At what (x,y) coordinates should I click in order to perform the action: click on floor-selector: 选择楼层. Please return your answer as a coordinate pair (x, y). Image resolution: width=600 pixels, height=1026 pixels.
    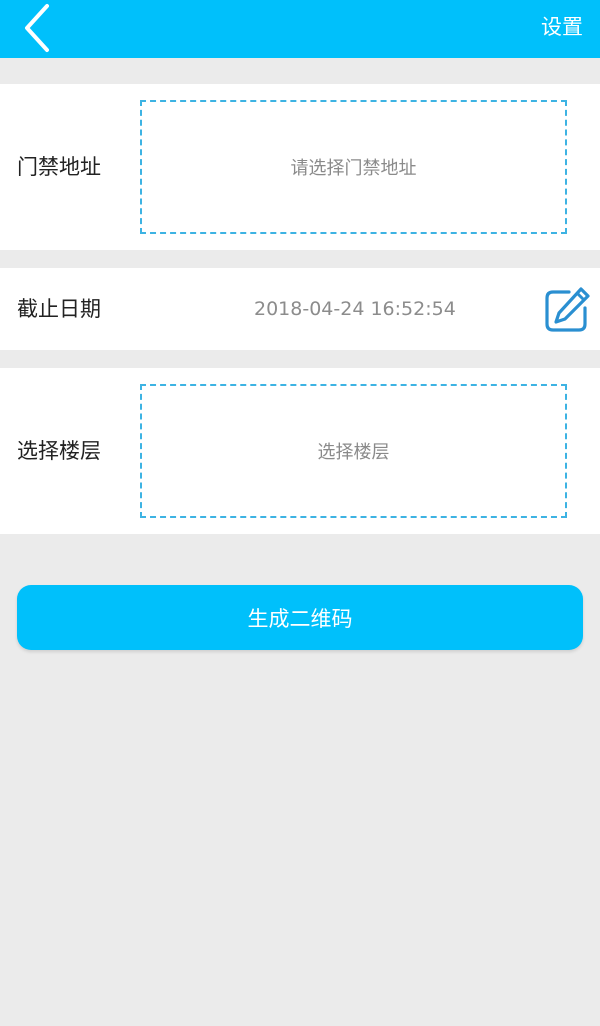
    Looking at the image, I should click on (353, 451).